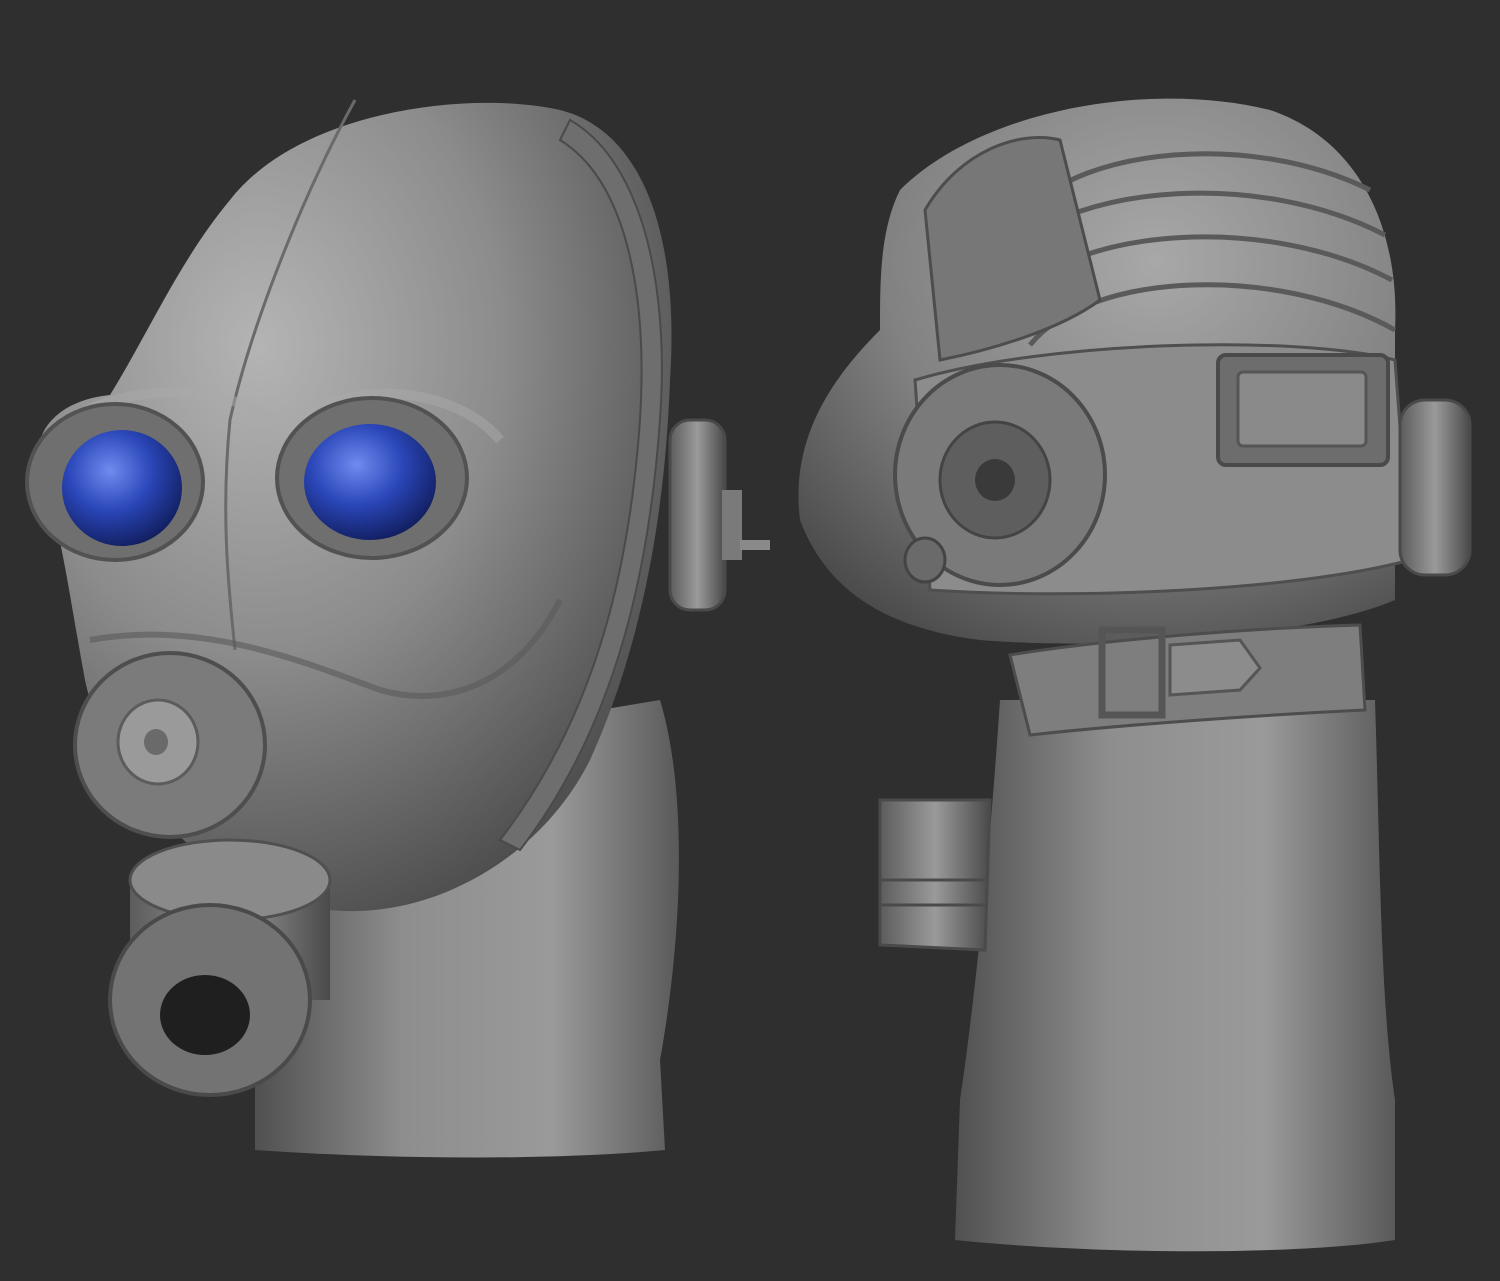 Image resolution: width=1500 pixels, height=1281 pixels. Describe the element at coordinates (170, 745) in the screenshot. I see `front-valve` at that location.